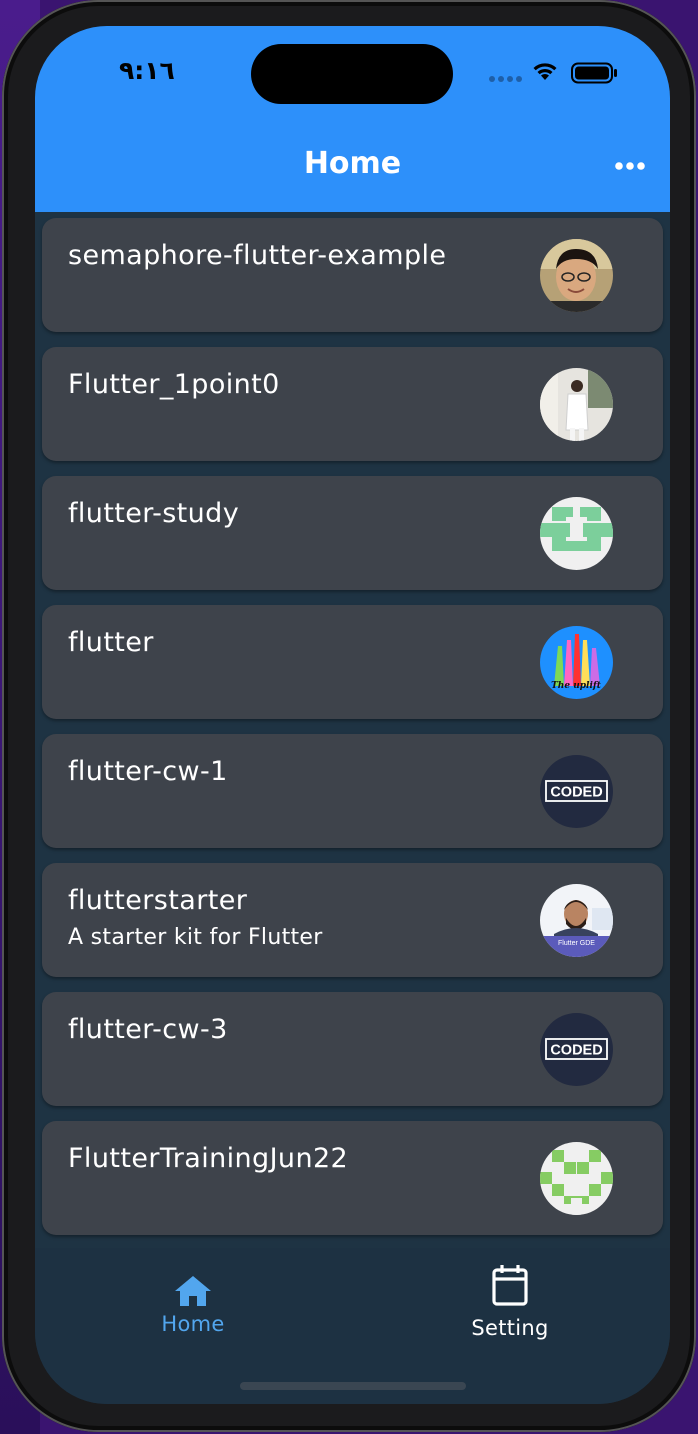 Image resolution: width=698 pixels, height=1434 pixels. I want to click on owner-avatar: The uplift, so click(576, 662).